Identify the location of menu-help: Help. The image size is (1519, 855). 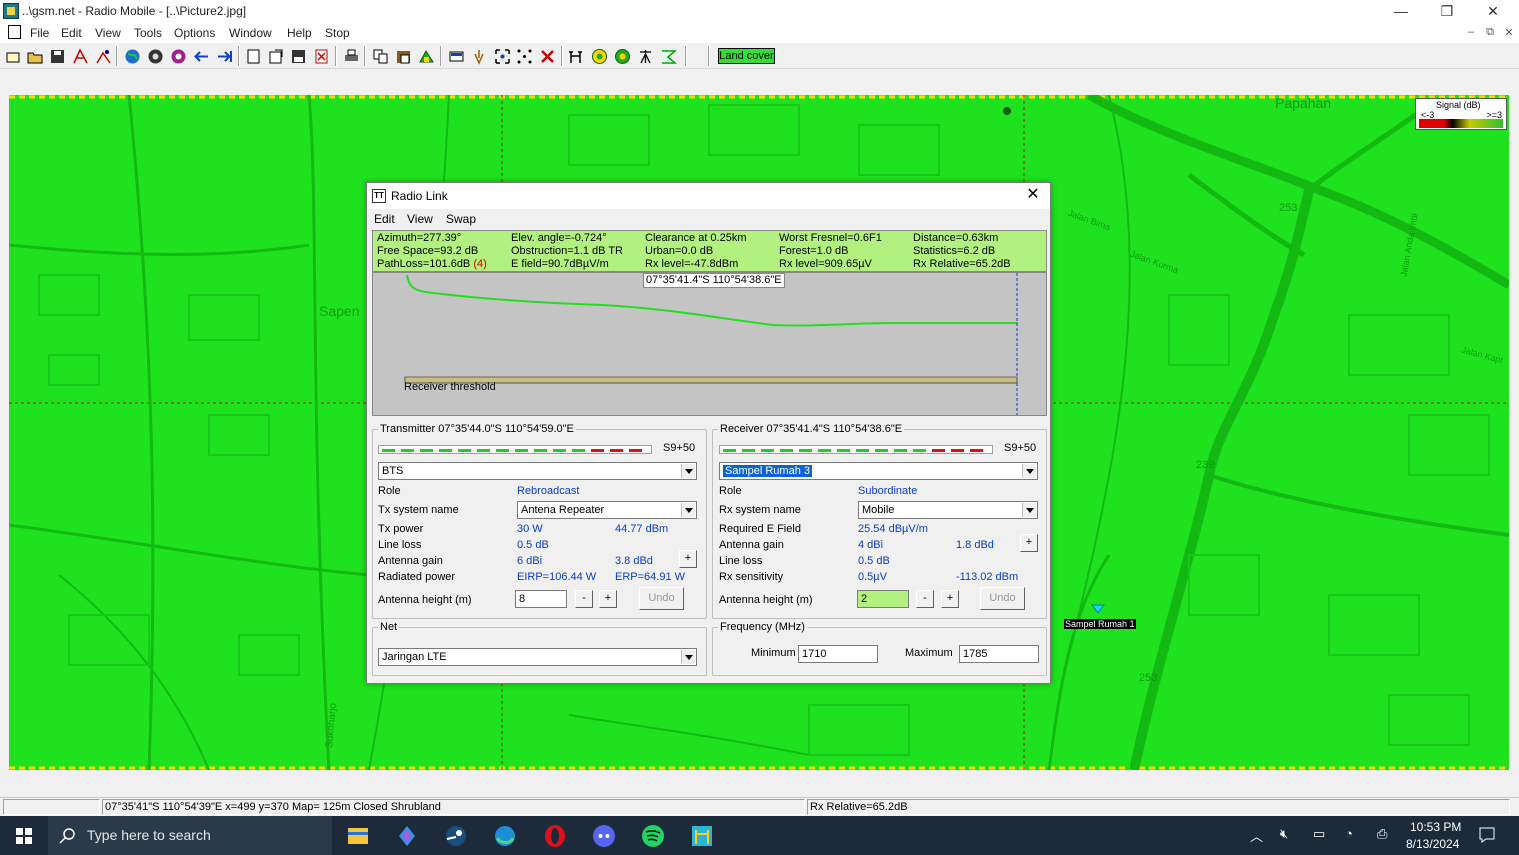
(299, 33).